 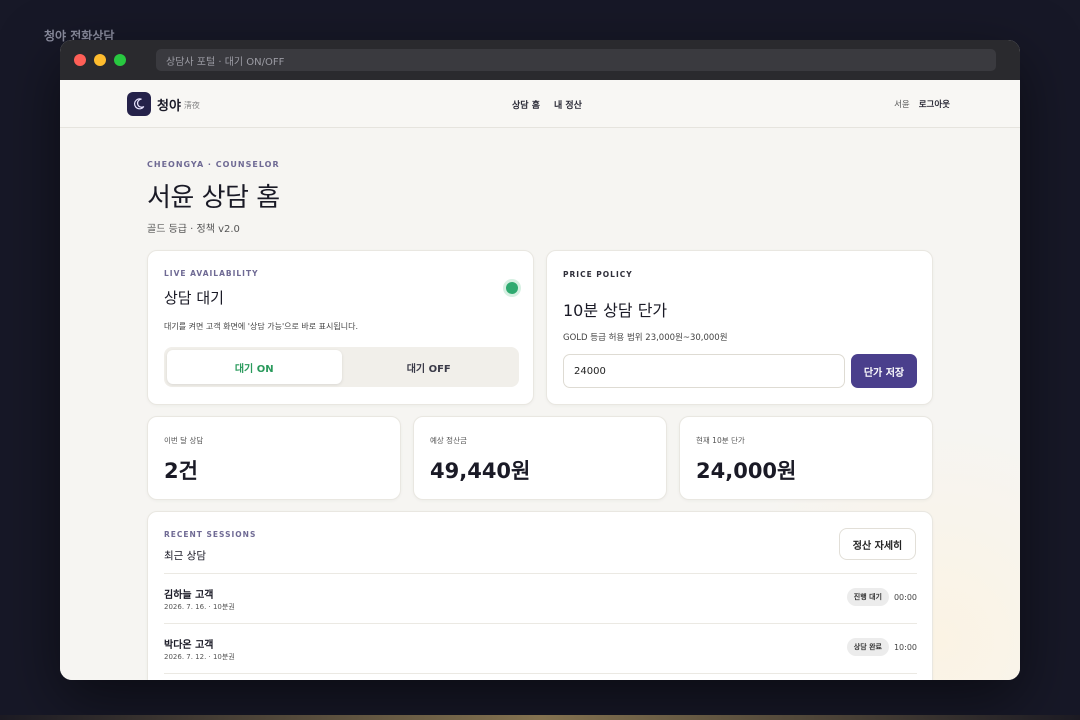 I want to click on stat-label: 이번 달 상담, so click(x=184, y=440).